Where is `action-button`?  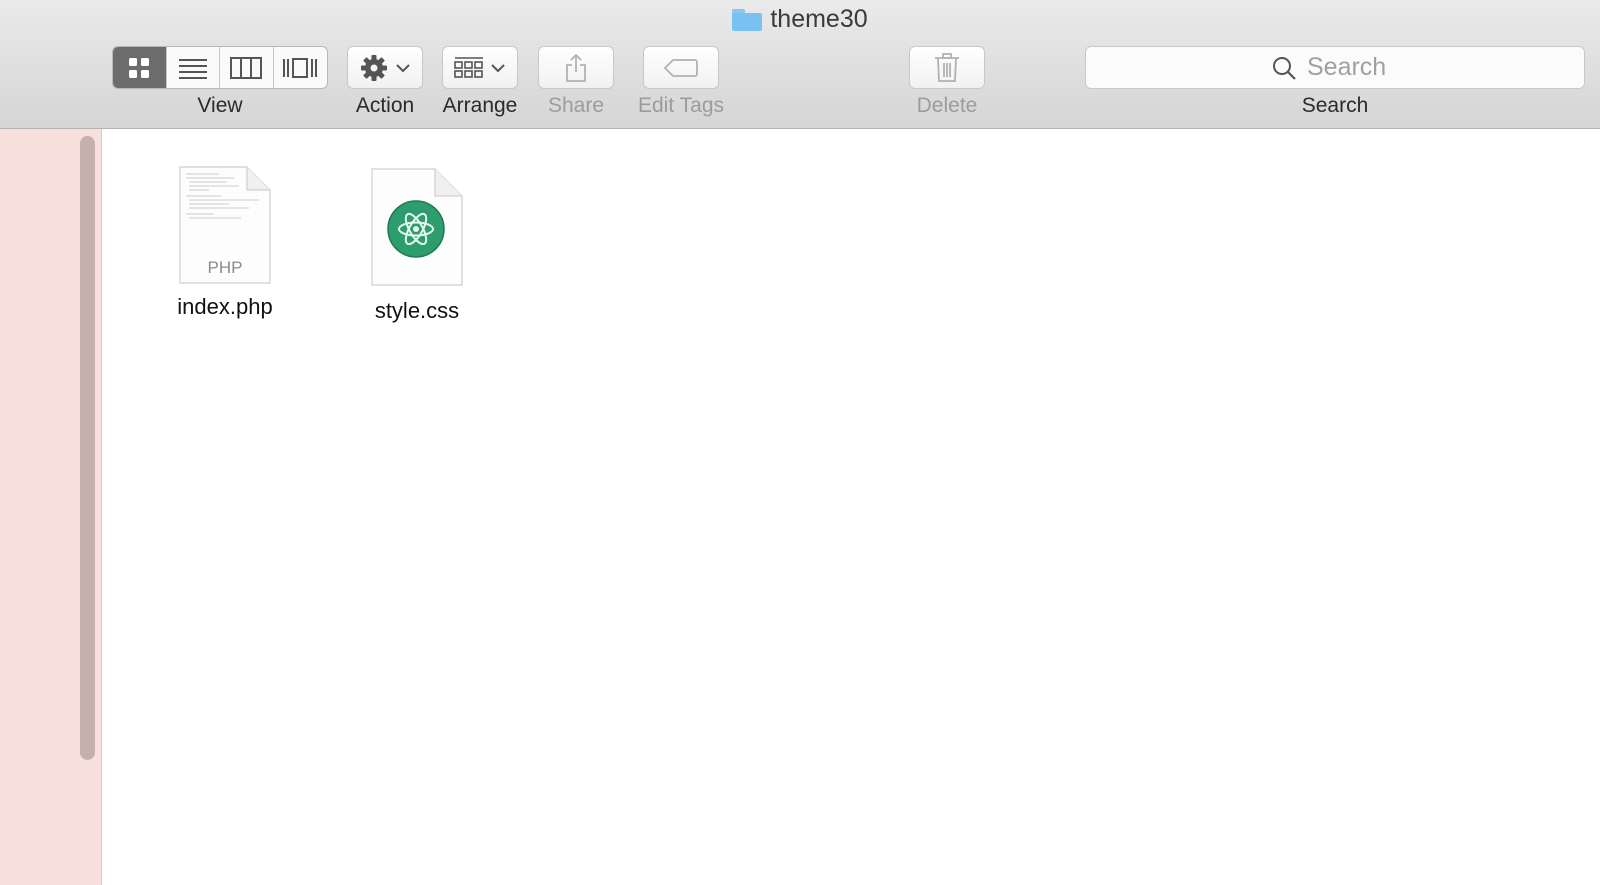
action-button is located at coordinates (385, 67).